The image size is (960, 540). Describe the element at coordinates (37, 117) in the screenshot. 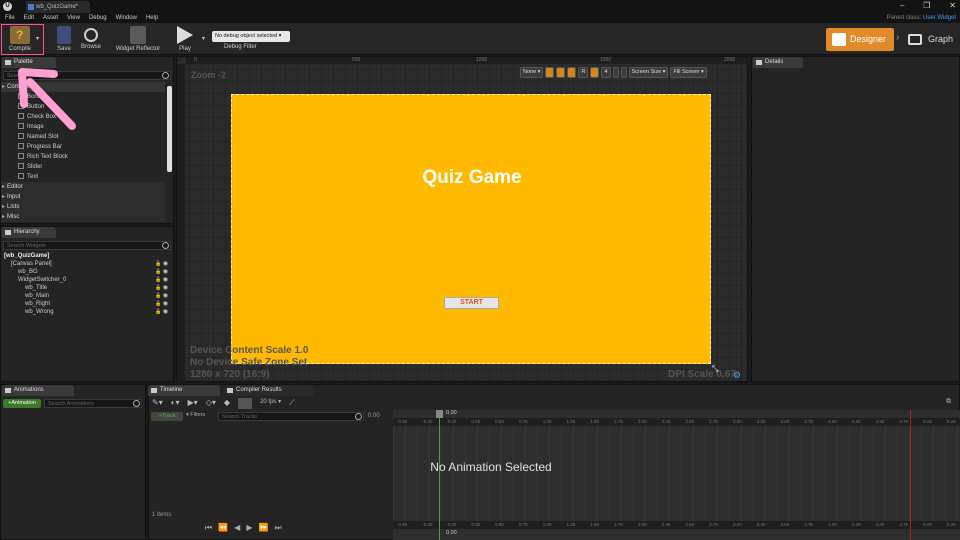

I see `palette-item: Check Box` at that location.